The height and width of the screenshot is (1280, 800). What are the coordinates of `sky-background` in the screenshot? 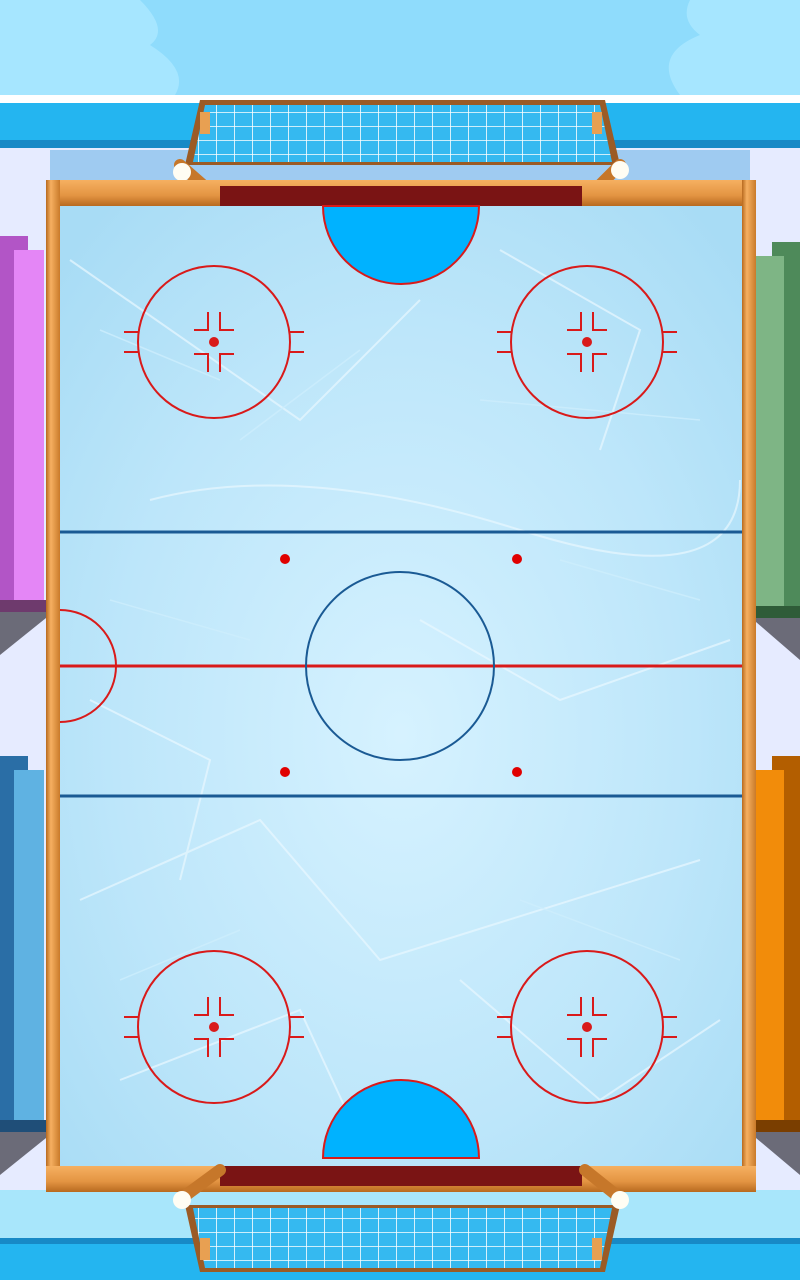 It's located at (400, 51).